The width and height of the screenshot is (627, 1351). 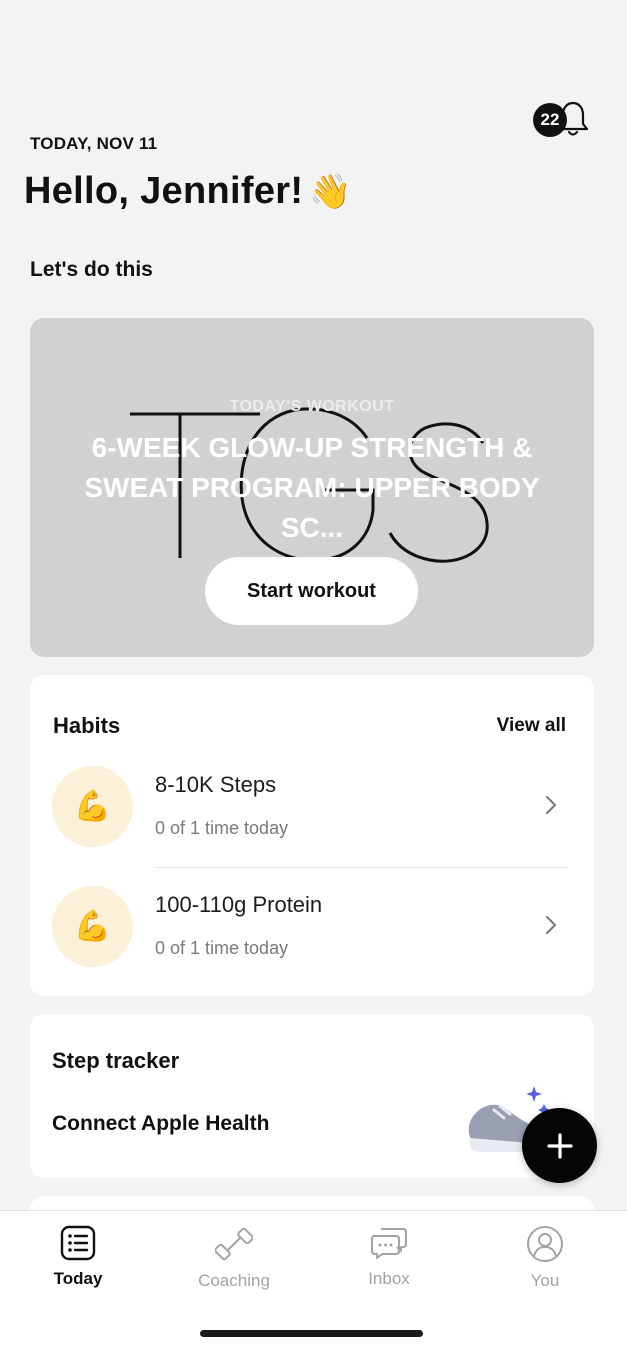 I want to click on step-tracker-title: Step tracker, so click(x=116, y=1060).